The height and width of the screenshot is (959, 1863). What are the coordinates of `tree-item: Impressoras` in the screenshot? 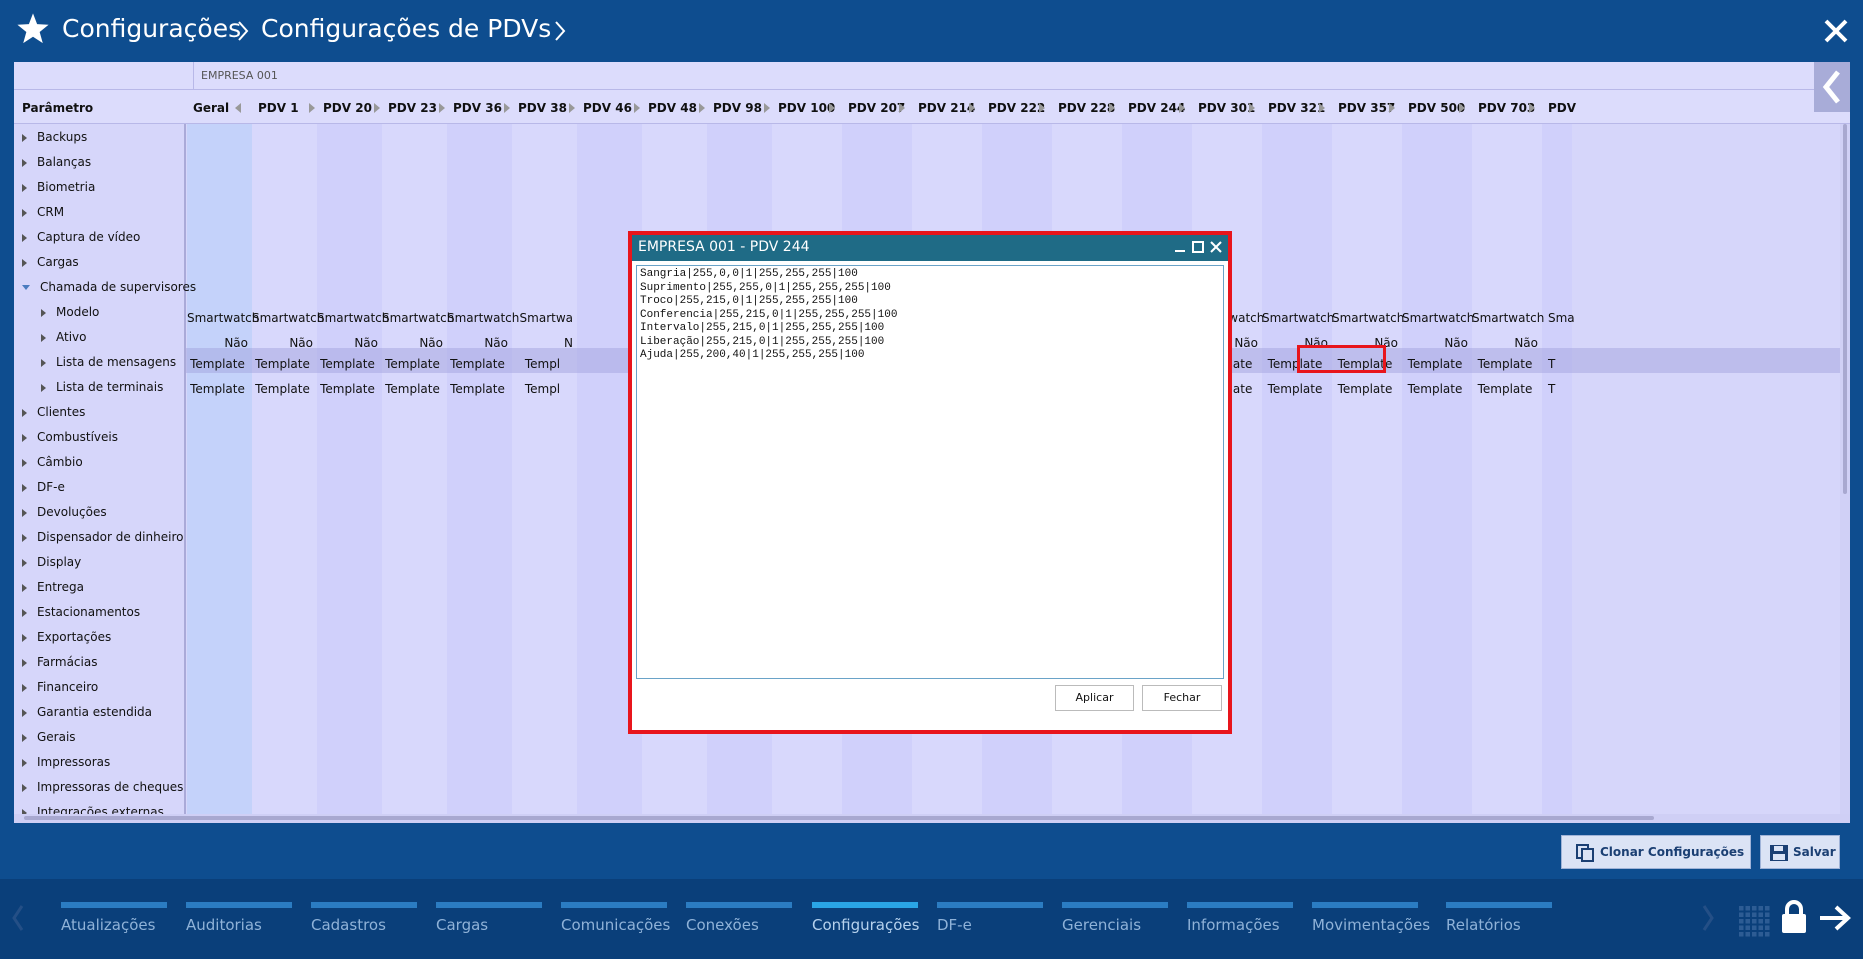 It's located at (62, 762).